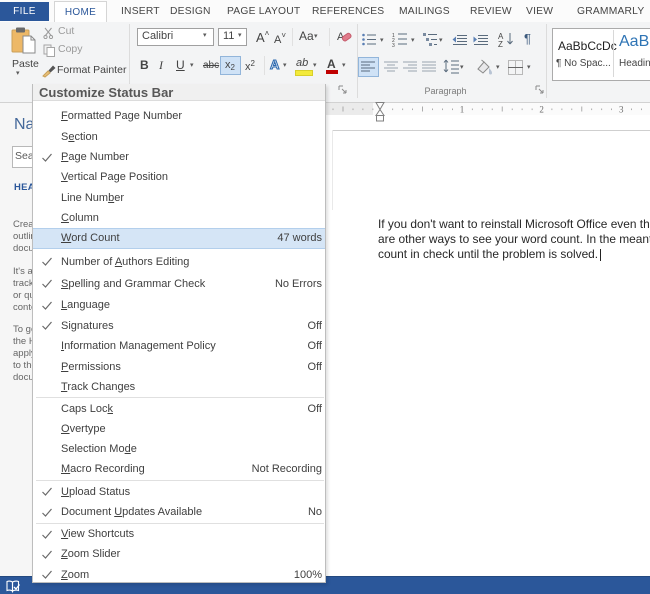 Image resolution: width=650 pixels, height=594 pixels. What do you see at coordinates (462, 110) in the screenshot?
I see `svg-text: 1` at bounding box center [462, 110].